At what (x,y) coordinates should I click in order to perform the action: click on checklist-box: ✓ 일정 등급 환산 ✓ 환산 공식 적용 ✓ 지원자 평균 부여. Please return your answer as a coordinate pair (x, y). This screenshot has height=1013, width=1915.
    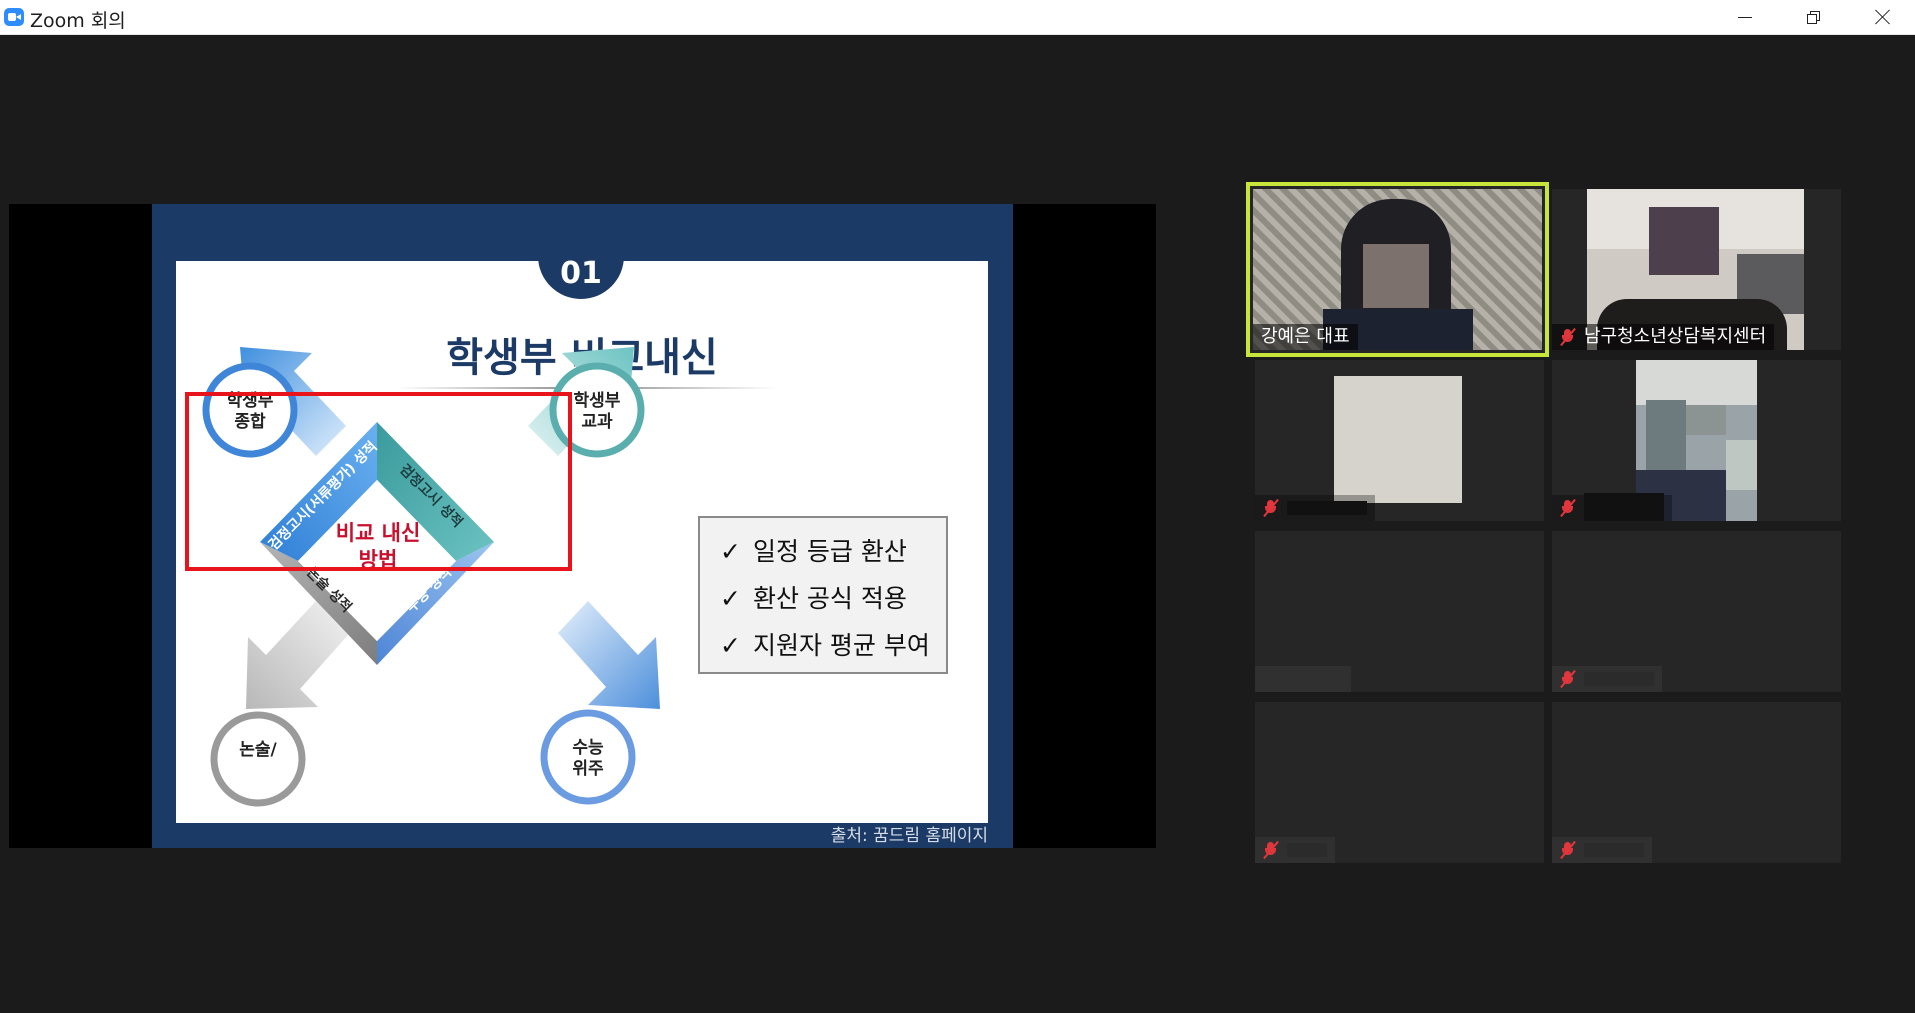
    Looking at the image, I should click on (823, 595).